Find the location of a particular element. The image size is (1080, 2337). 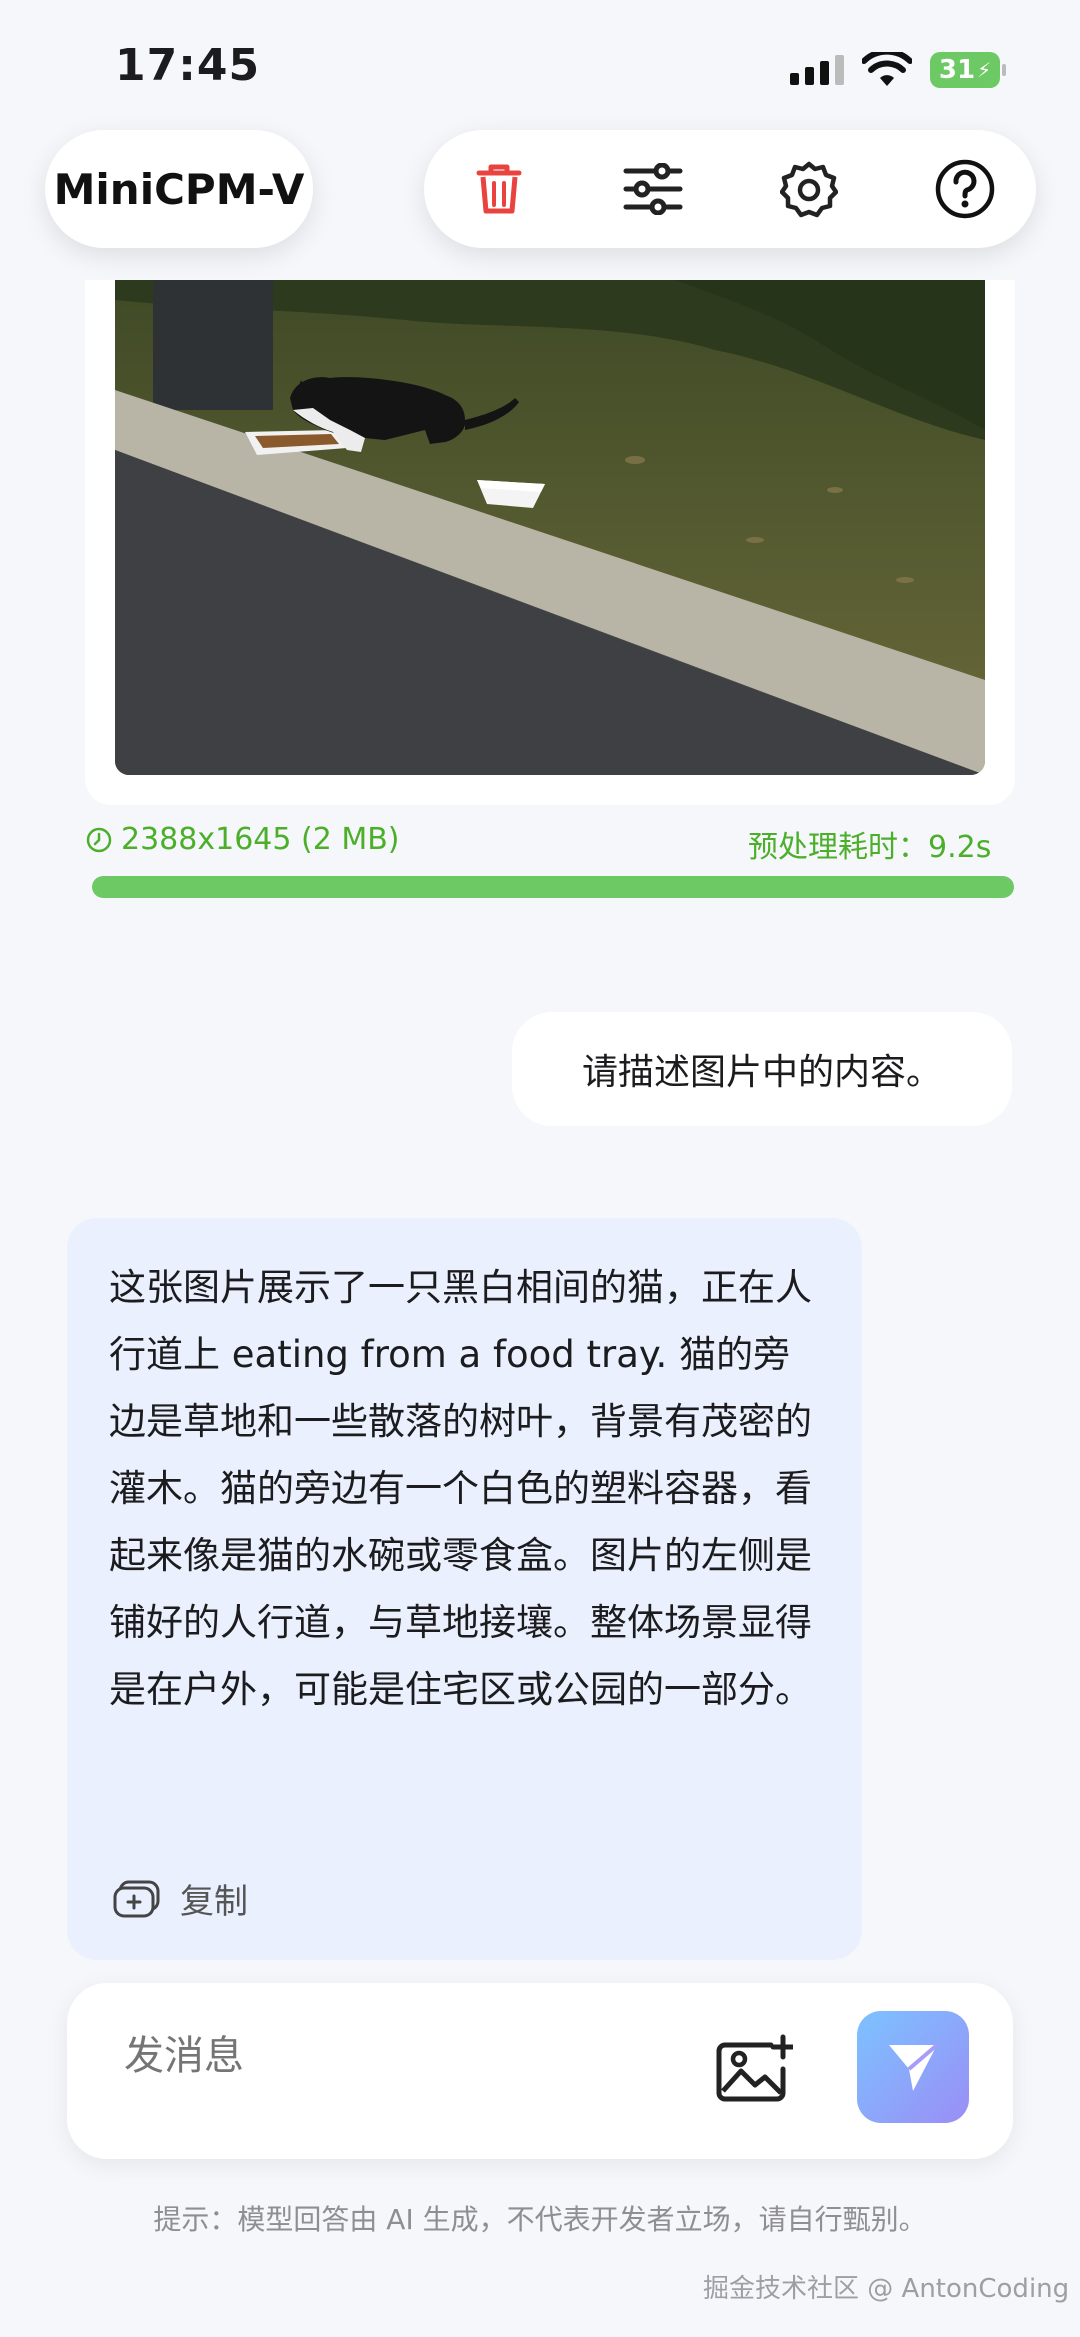

cellular-signal-icon is located at coordinates (817, 70).